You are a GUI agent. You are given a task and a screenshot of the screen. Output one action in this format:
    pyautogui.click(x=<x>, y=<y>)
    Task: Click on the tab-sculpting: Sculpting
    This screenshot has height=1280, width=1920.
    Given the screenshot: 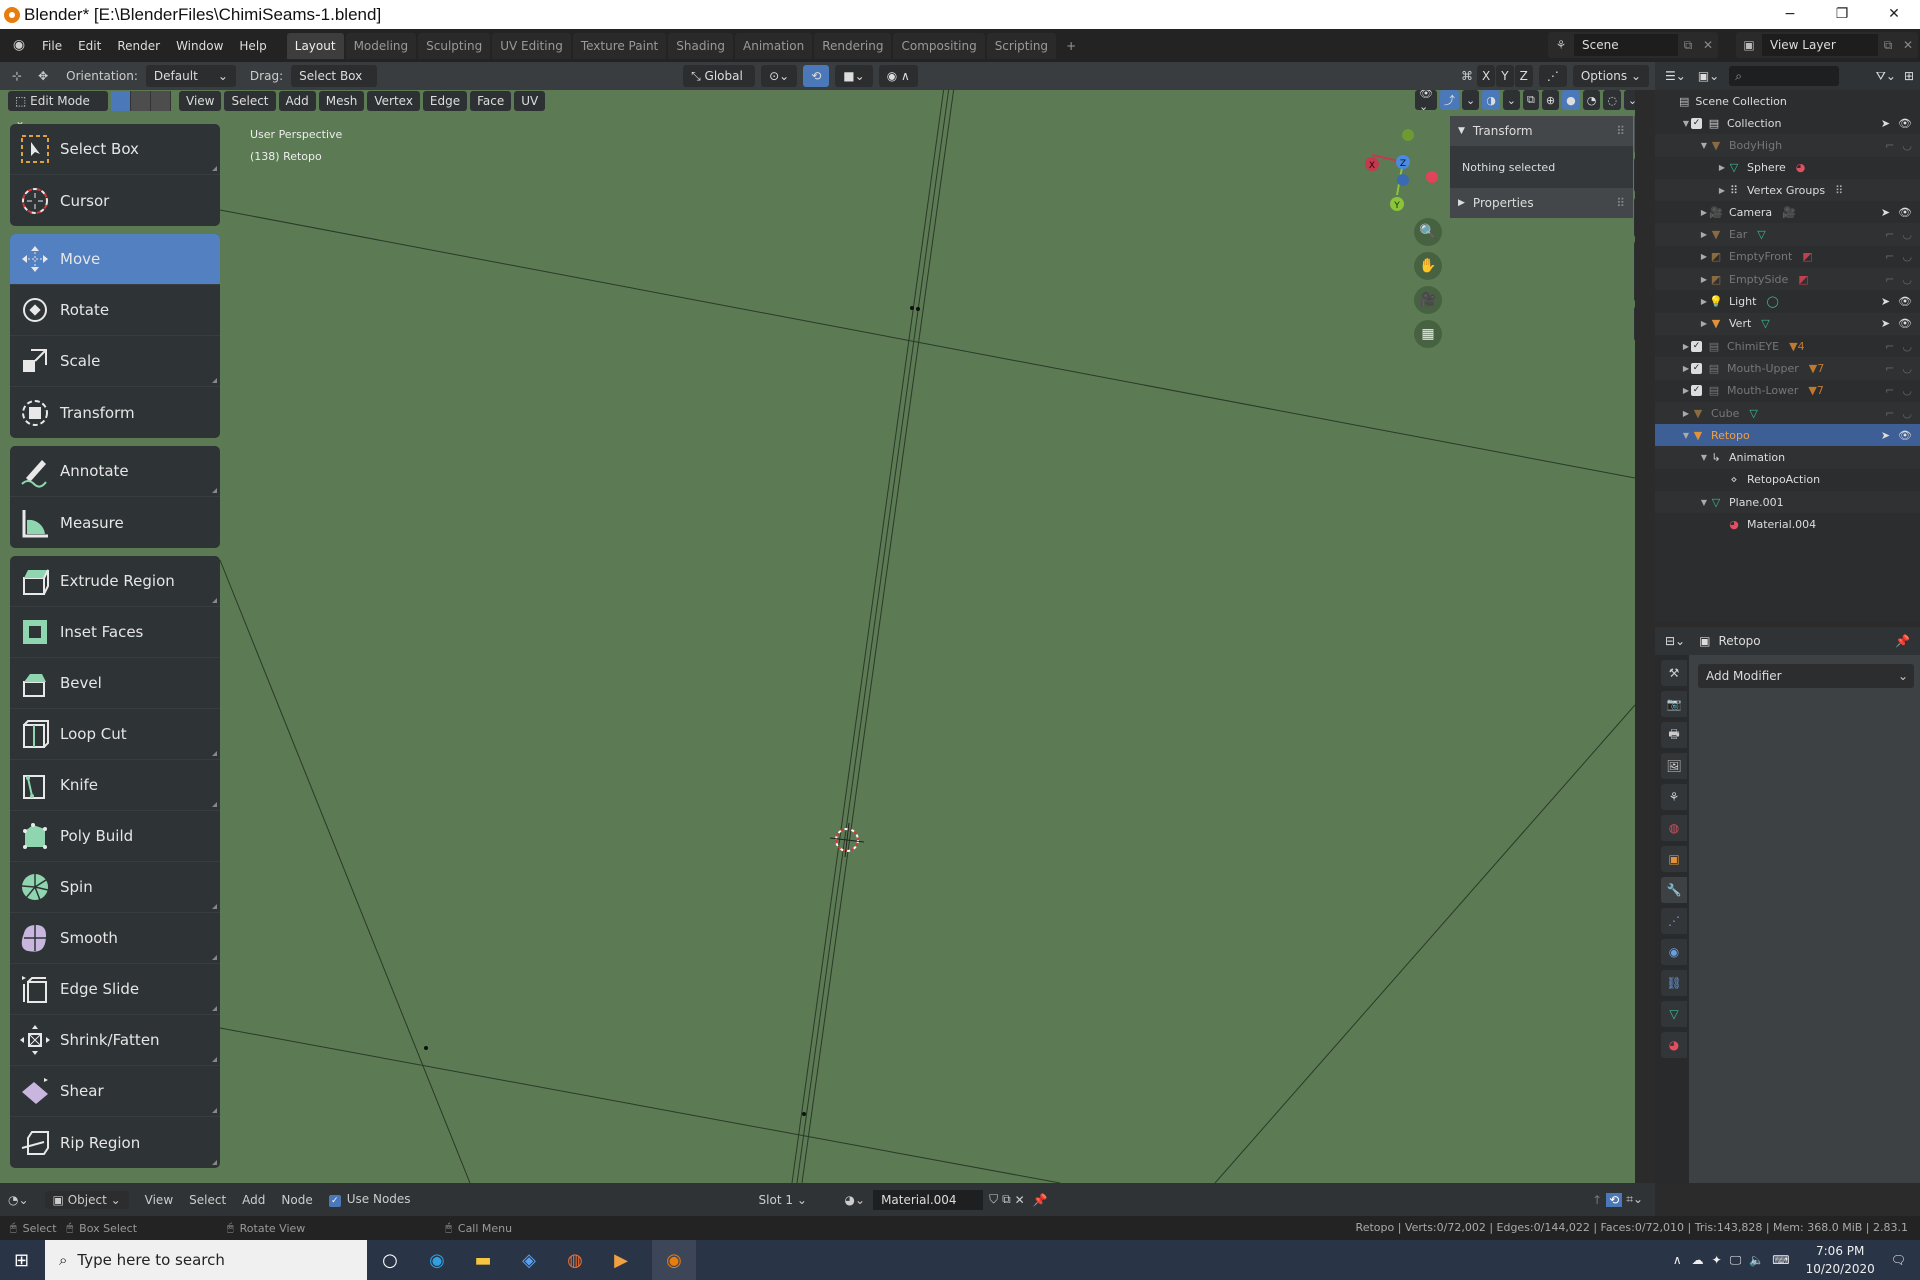 What is the action you would take?
    pyautogui.click(x=454, y=45)
    